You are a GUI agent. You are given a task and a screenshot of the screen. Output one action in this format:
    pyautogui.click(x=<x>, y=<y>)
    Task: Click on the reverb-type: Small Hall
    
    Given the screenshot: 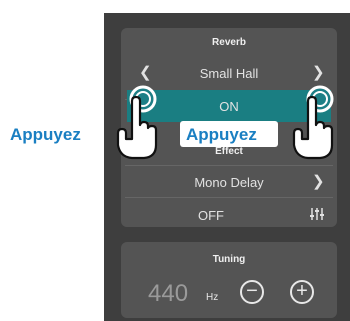 What is the action you would take?
    pyautogui.click(x=229, y=73)
    